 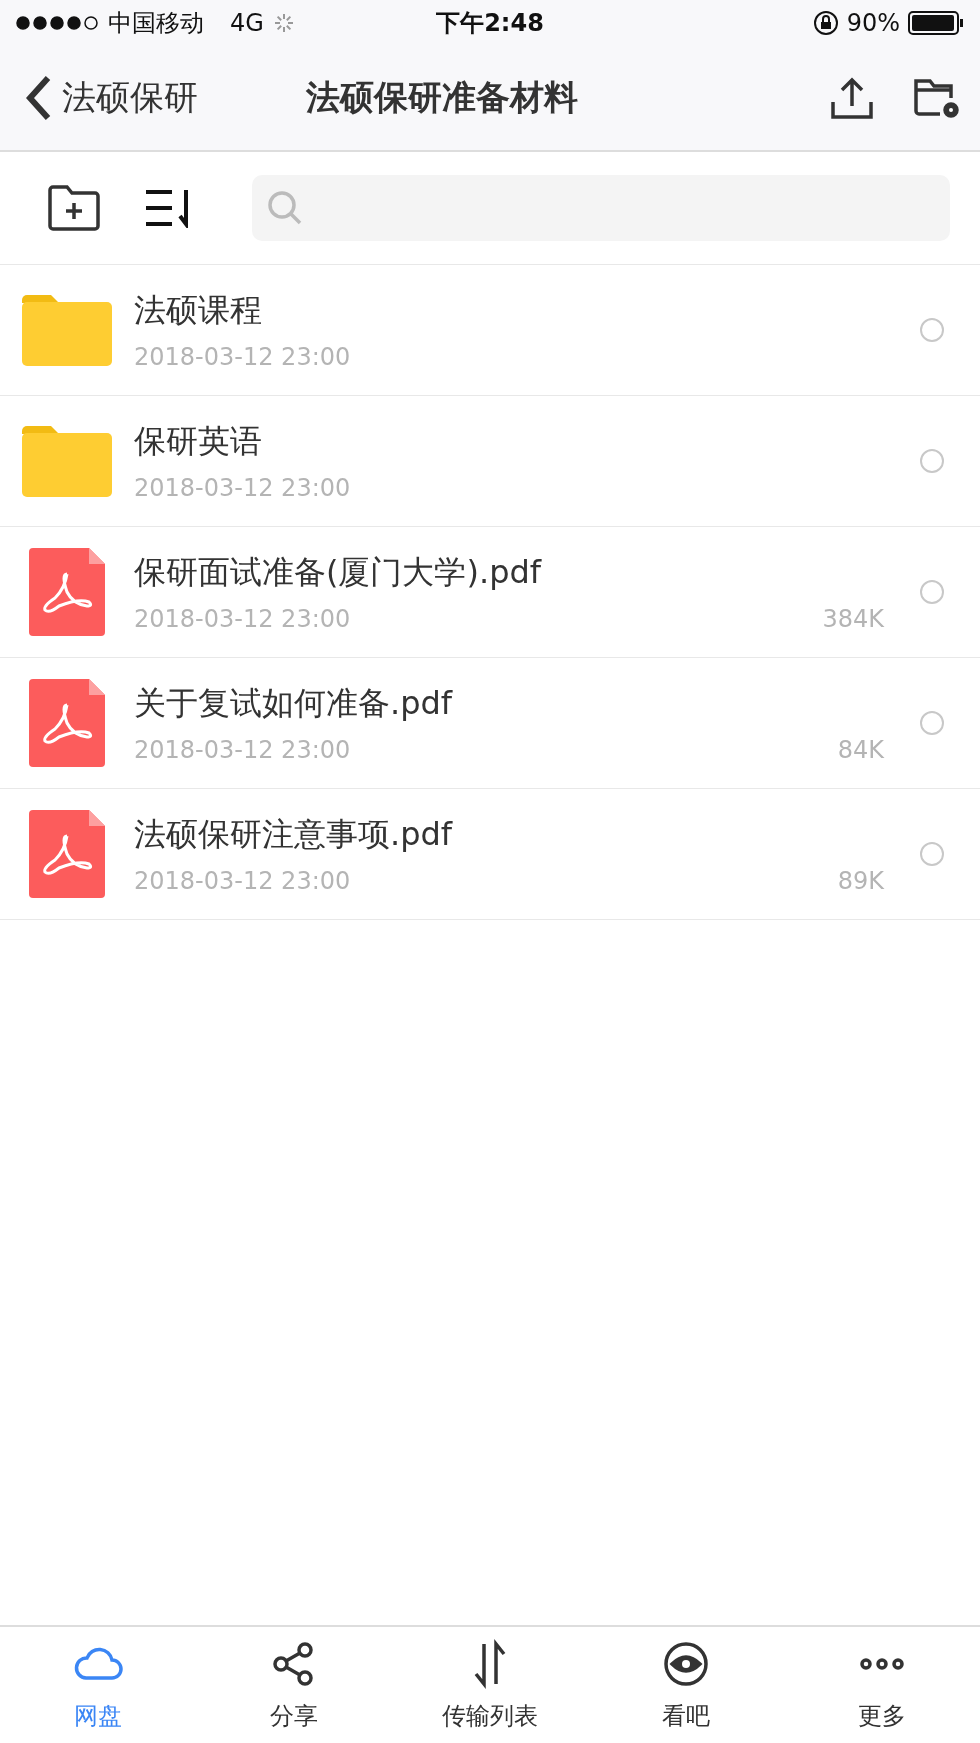 What do you see at coordinates (490, 23) in the screenshot?
I see `clock-time: 下午2:48` at bounding box center [490, 23].